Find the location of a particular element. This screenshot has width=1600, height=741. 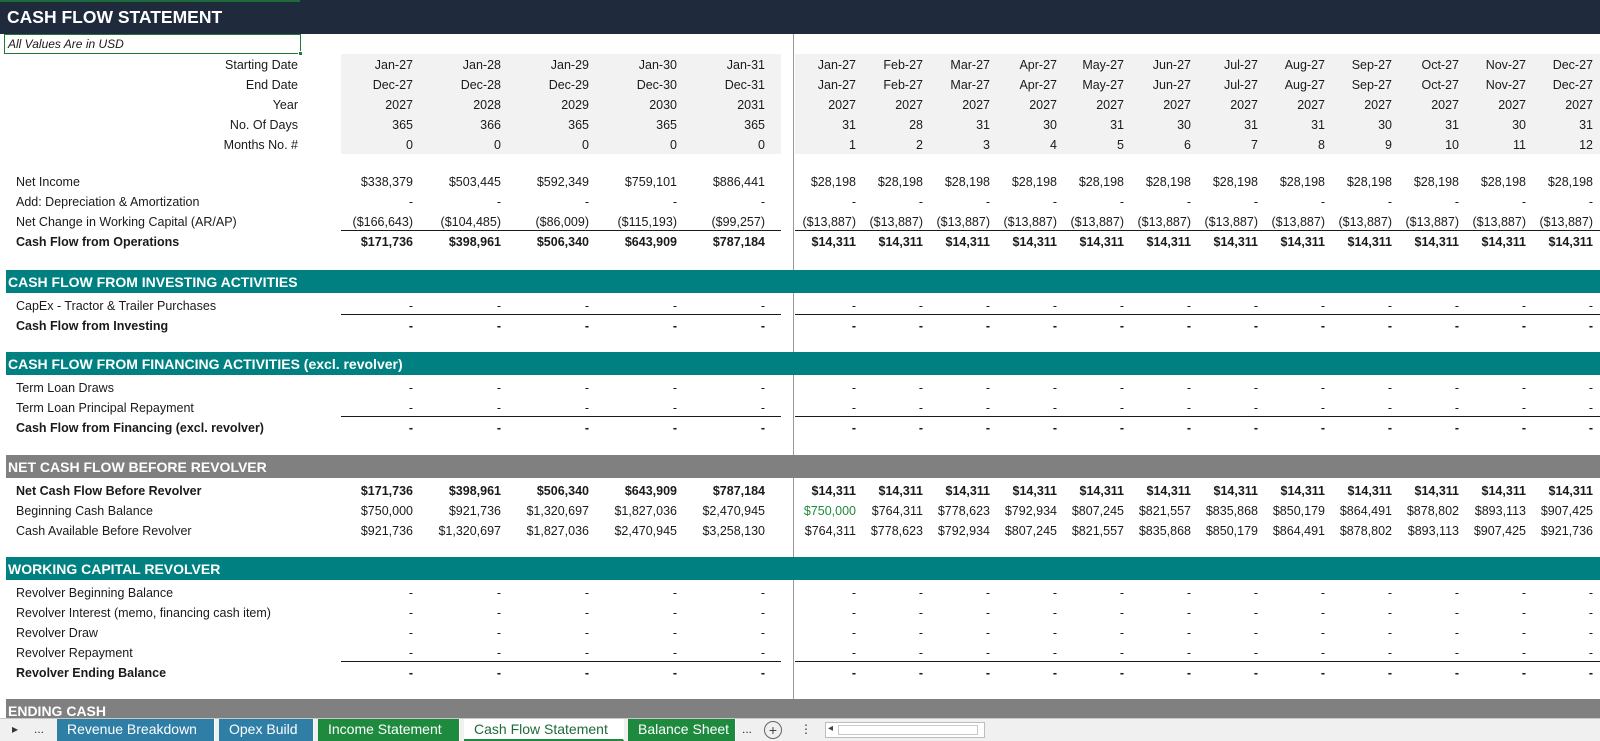

row-label: Term Loan Principal Repayment is located at coordinates (105, 408).